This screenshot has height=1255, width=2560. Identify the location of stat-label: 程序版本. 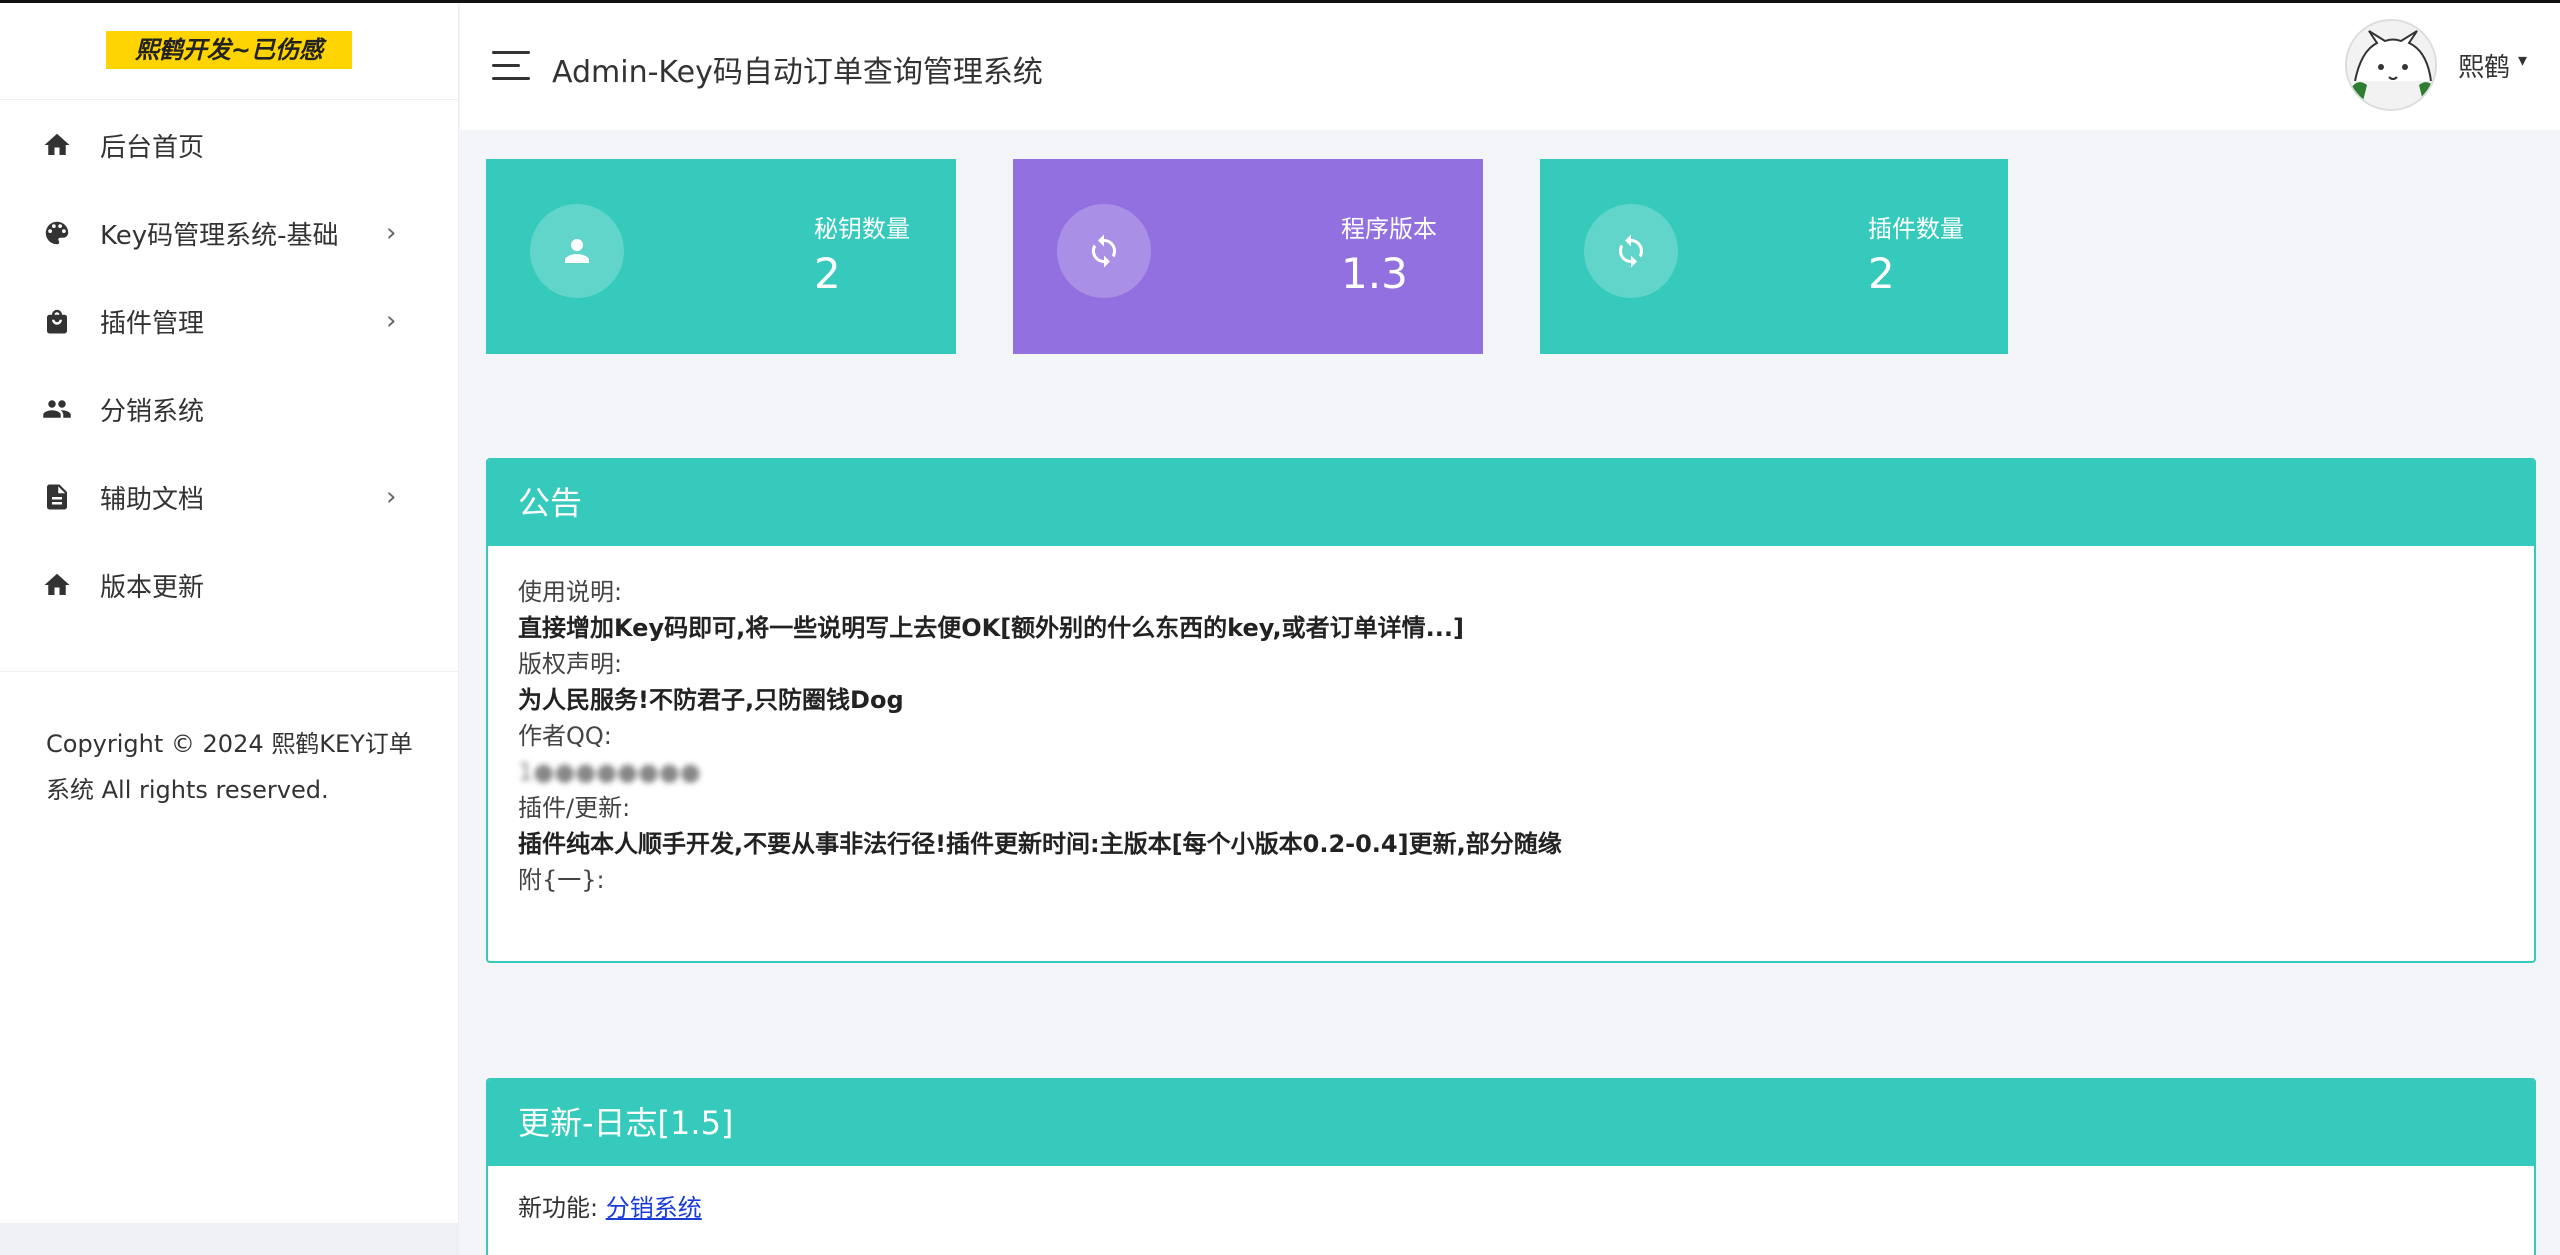
(1389, 229).